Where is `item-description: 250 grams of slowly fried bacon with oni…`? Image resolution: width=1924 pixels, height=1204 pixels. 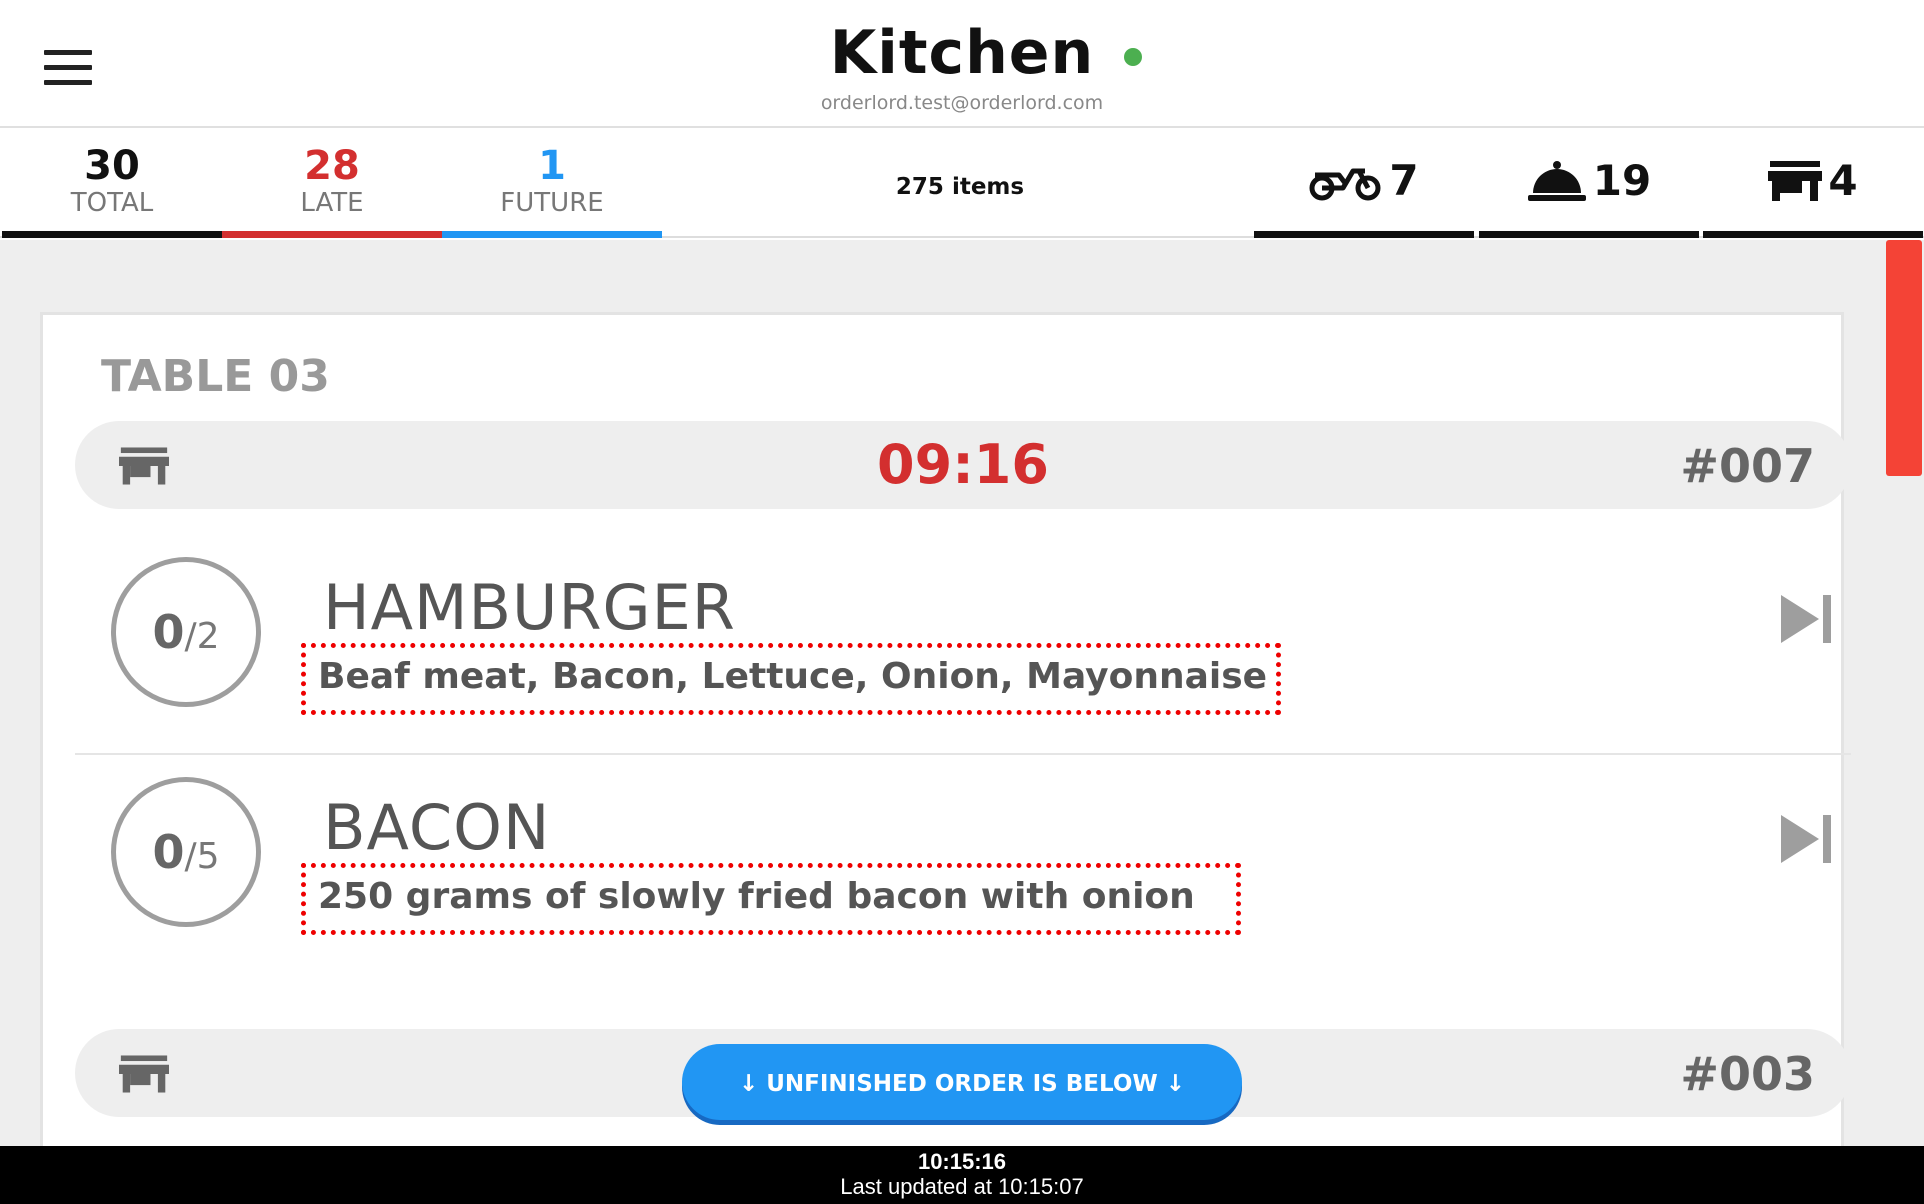 item-description: 250 grams of slowly fried bacon with oni… is located at coordinates (771, 899).